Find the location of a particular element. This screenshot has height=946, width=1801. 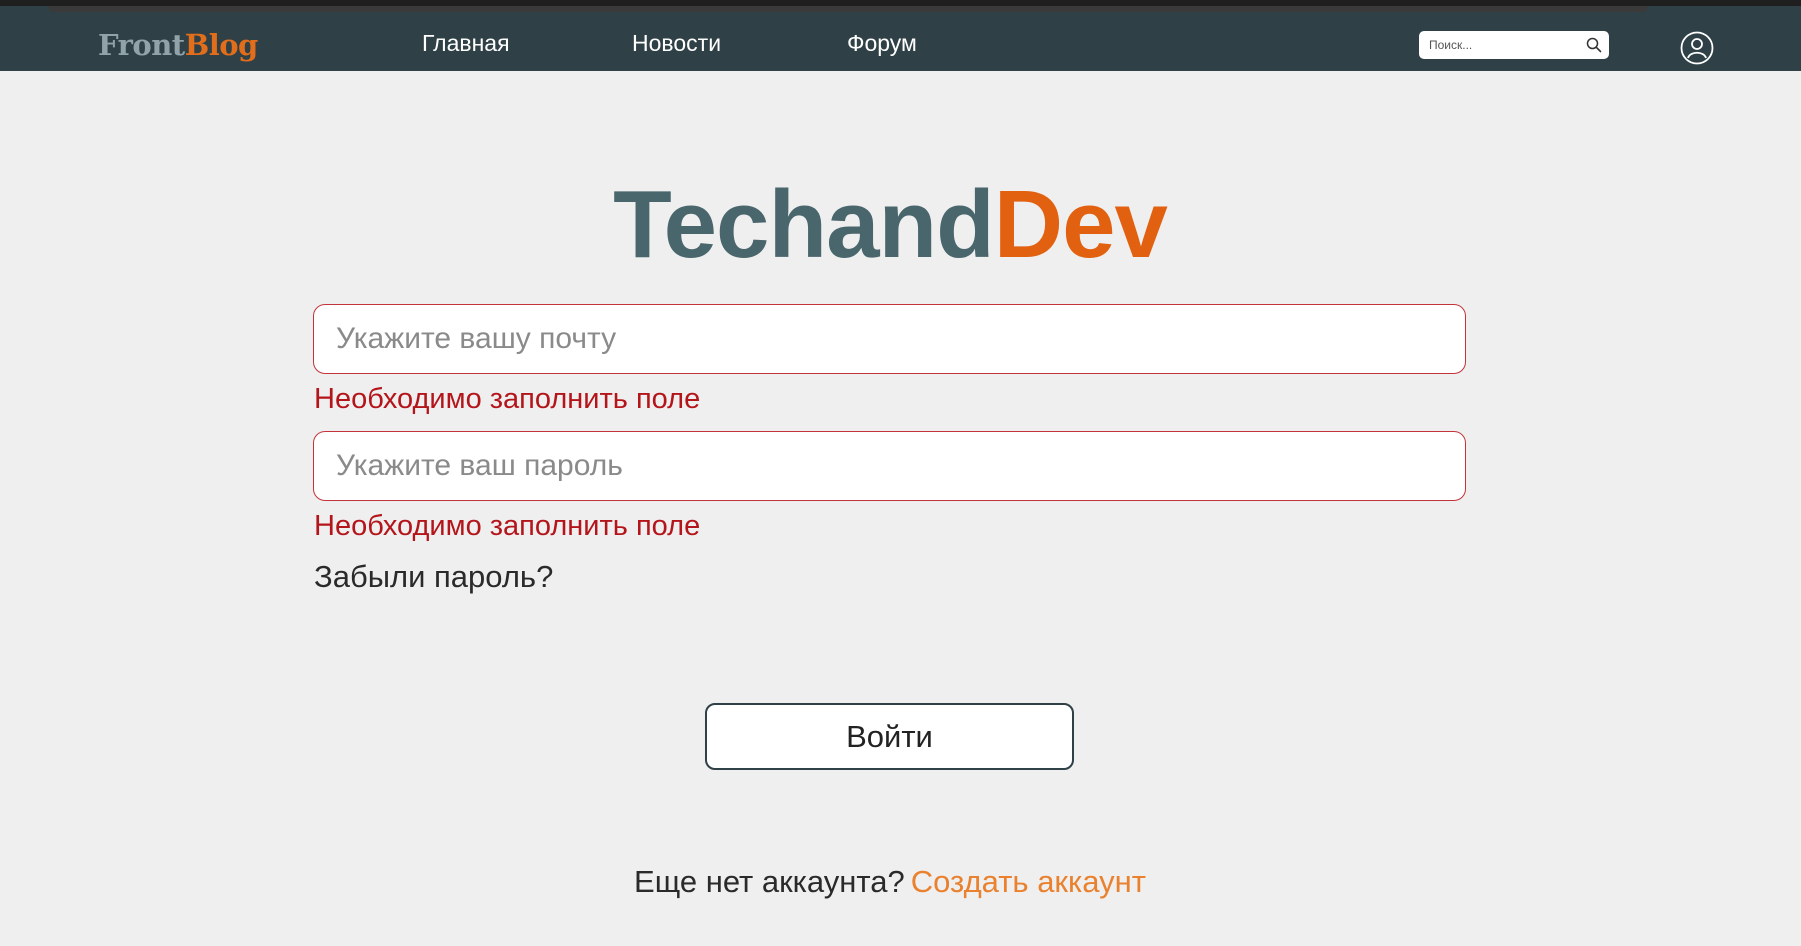

password-field is located at coordinates (889, 466).